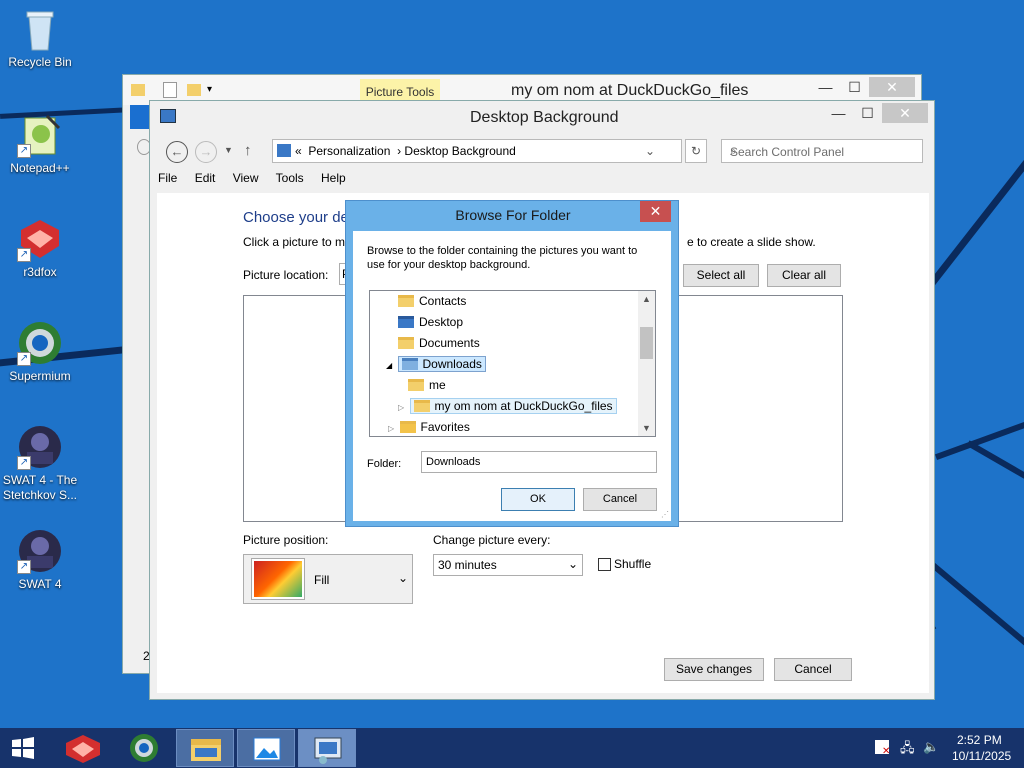 The image size is (1024, 768). I want to click on new-folder-icon, so click(194, 90).